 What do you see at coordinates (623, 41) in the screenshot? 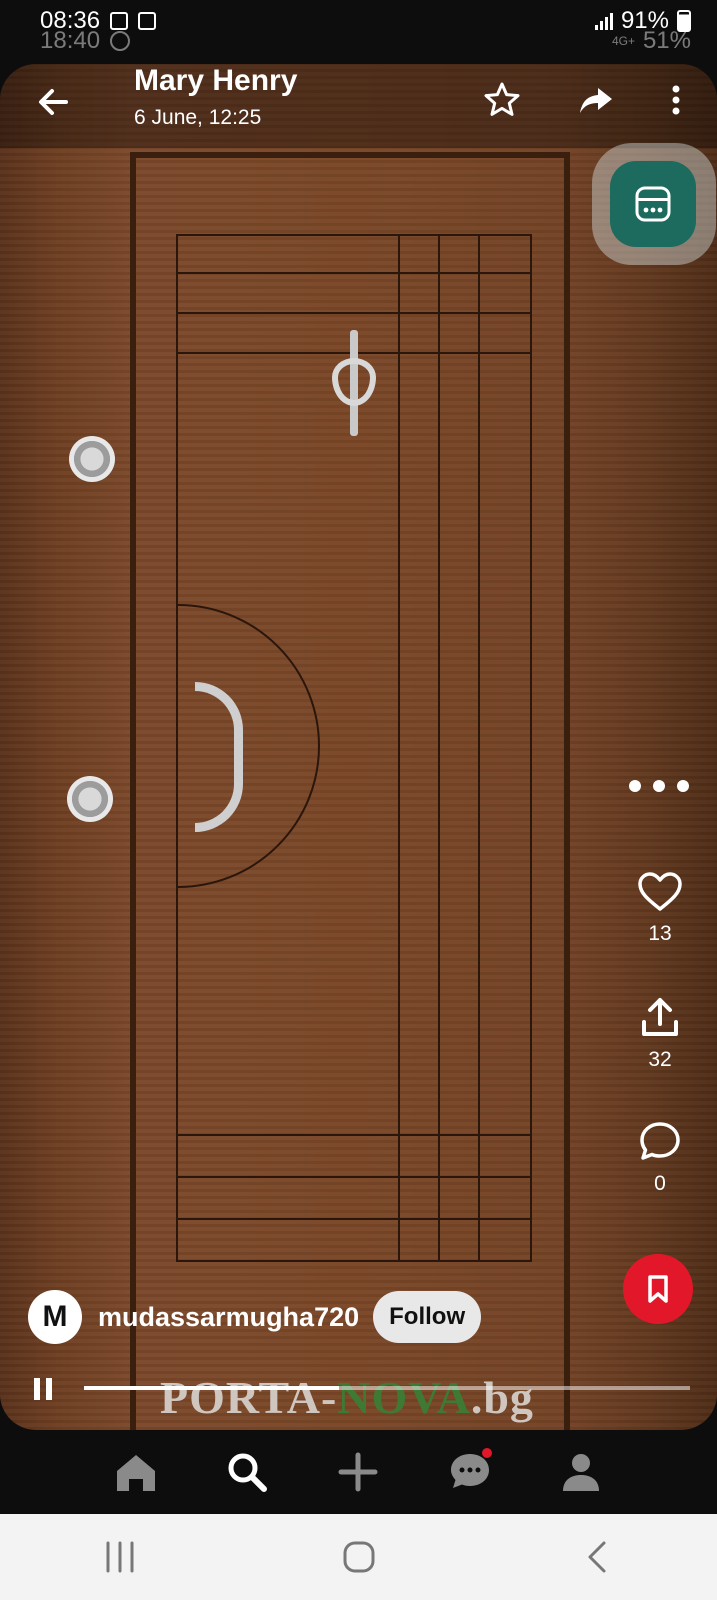
I see `embedded-network-type: 4G+` at bounding box center [623, 41].